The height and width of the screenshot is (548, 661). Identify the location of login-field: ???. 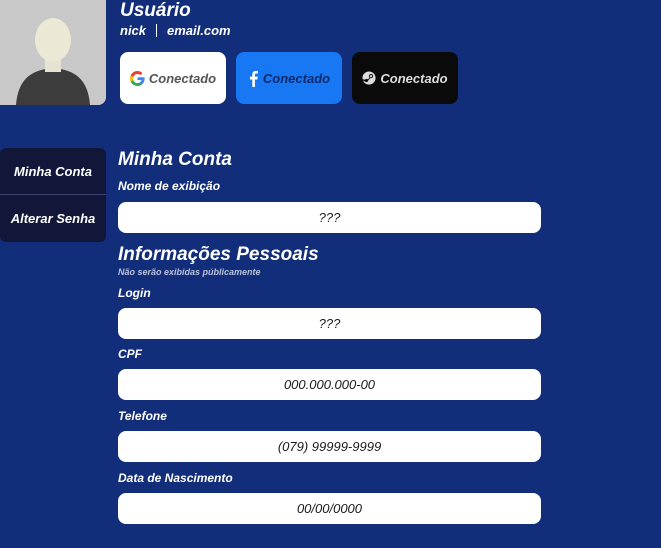
(329, 323).